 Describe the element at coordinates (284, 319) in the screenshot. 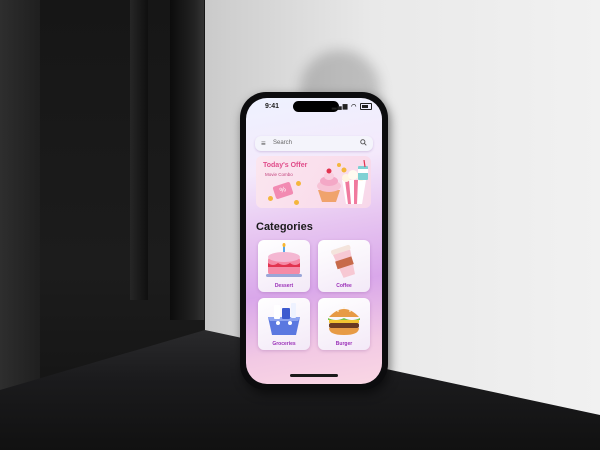

I see `groceries-icon` at that location.